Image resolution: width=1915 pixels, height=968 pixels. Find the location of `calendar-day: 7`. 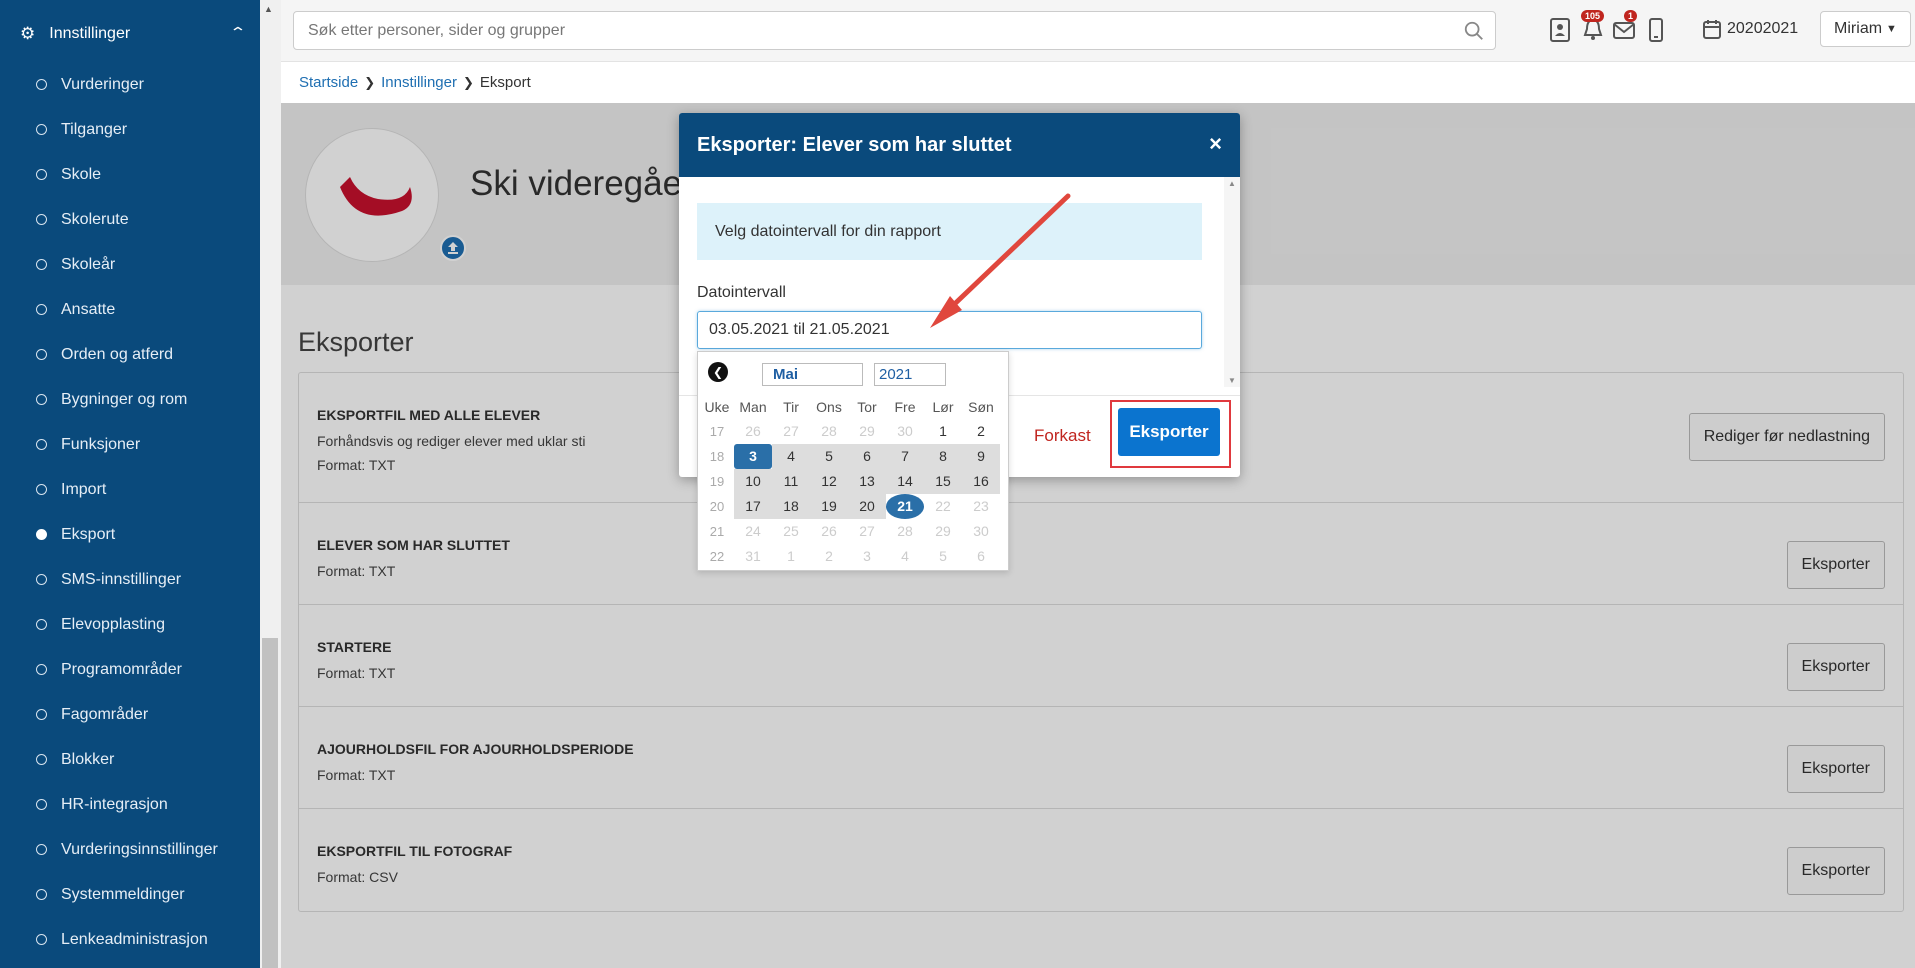

calendar-day: 7 is located at coordinates (905, 456).